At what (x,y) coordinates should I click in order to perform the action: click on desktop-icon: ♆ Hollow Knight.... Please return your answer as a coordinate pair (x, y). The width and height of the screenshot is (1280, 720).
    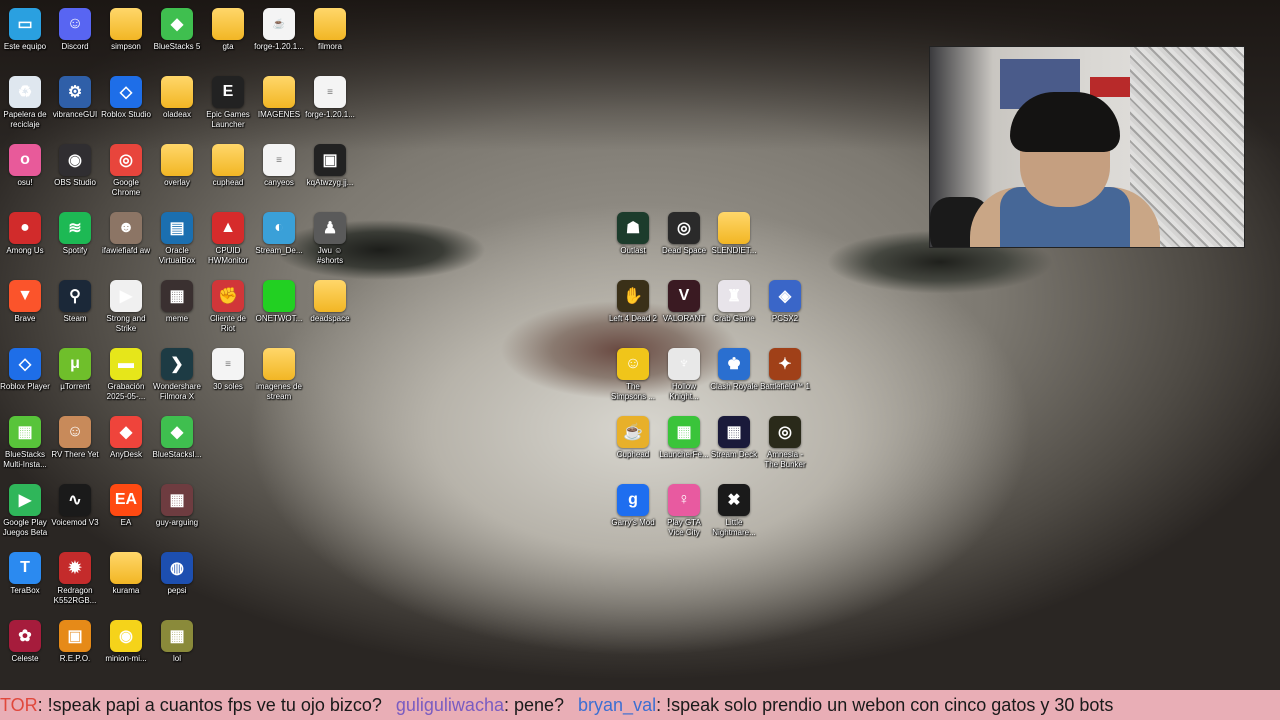
    Looking at the image, I should click on (684, 373).